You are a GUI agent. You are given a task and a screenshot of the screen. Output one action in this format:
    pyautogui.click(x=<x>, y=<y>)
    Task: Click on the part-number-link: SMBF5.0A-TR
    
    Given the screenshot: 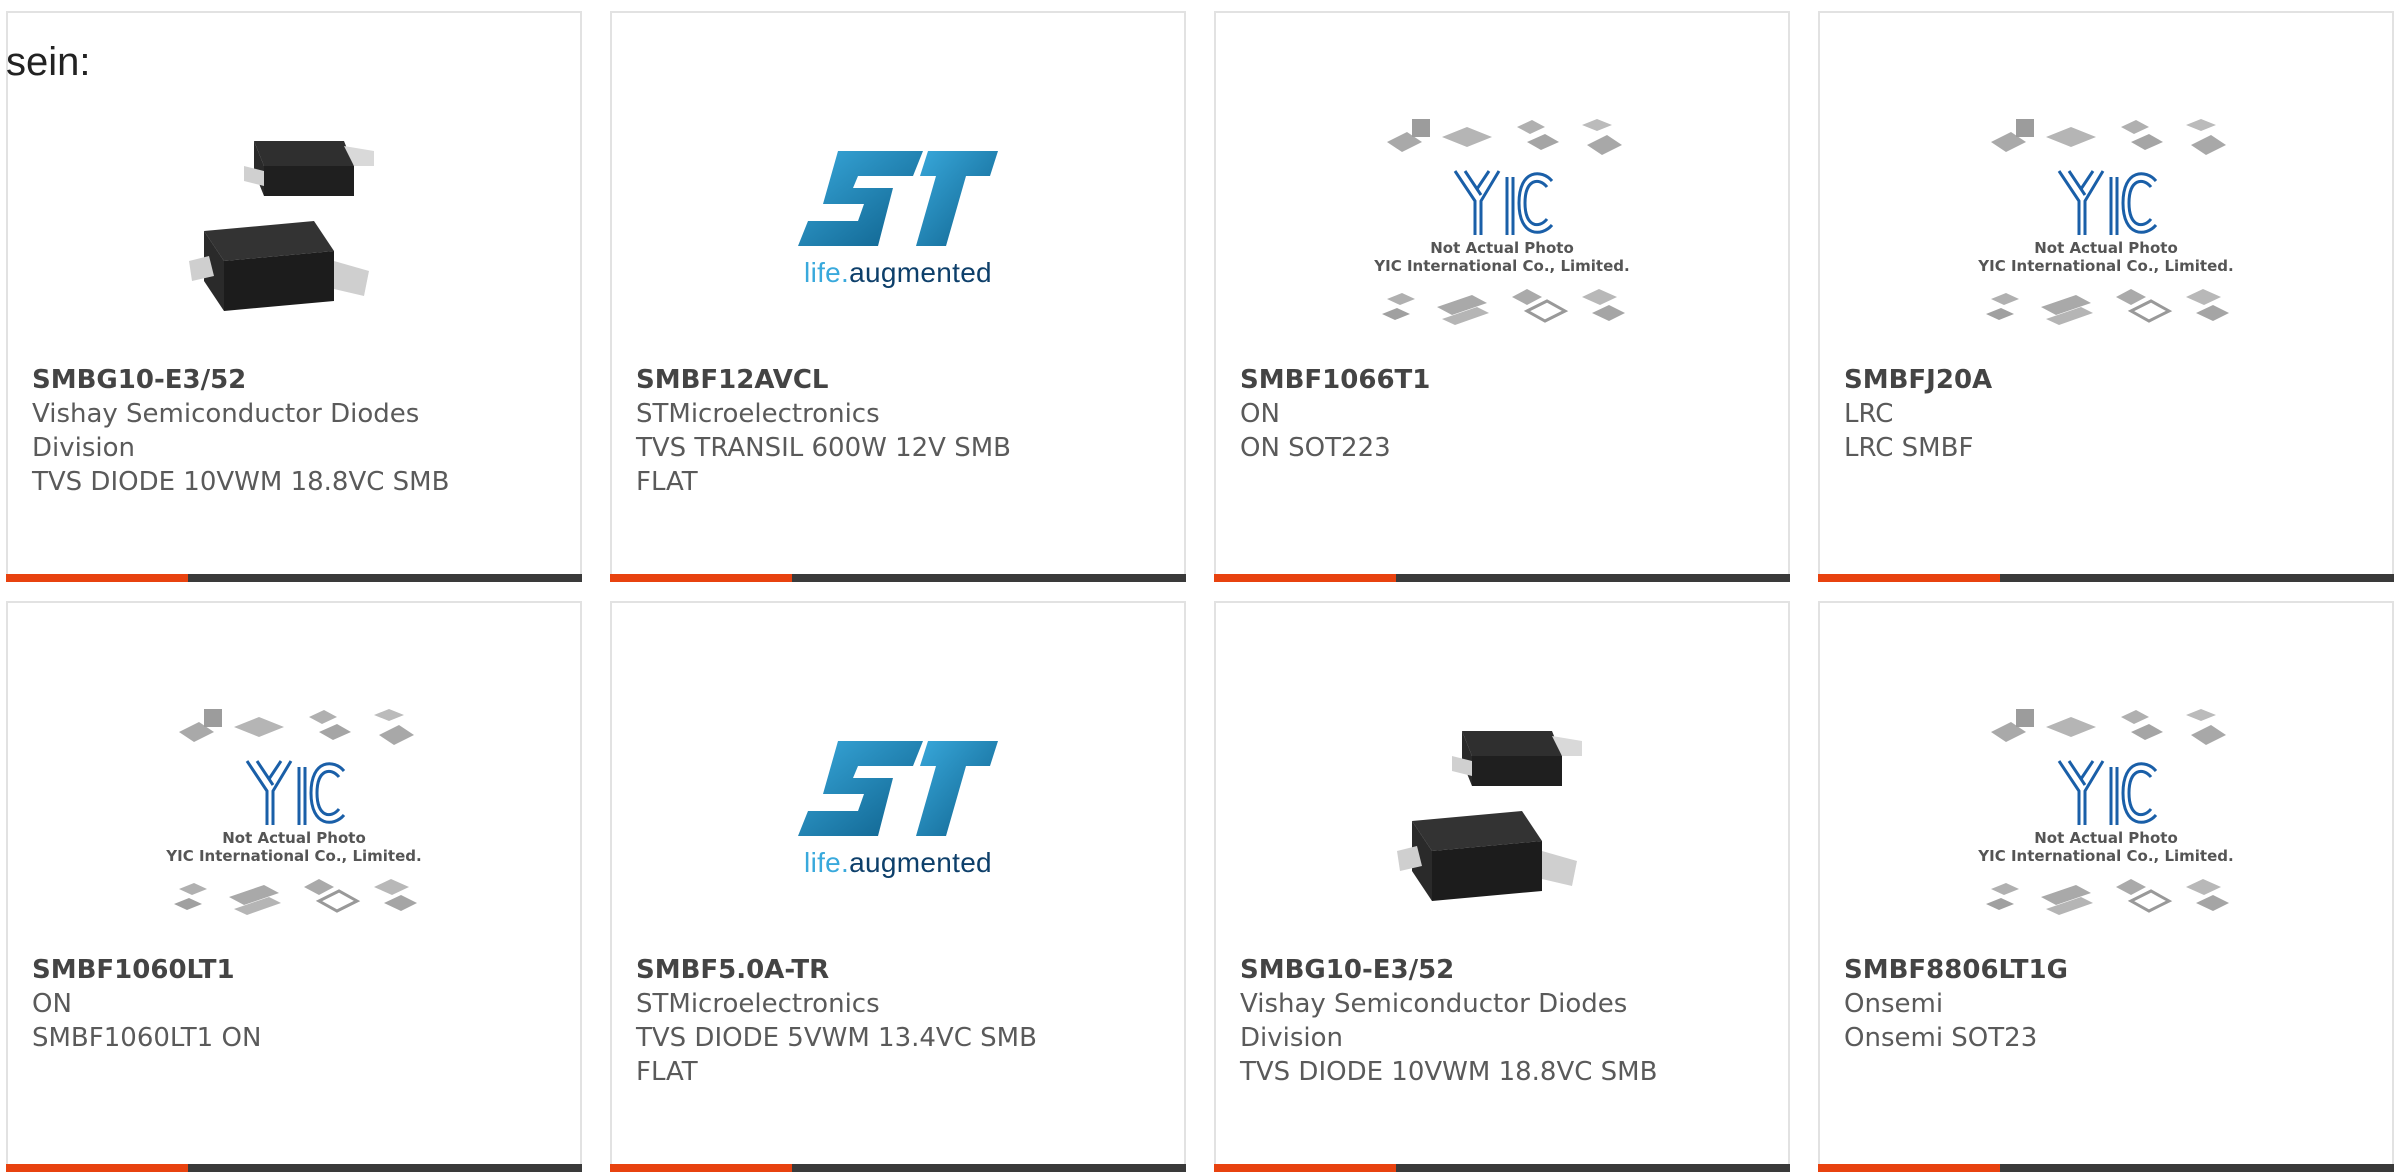 What is the action you would take?
    pyautogui.click(x=846, y=970)
    